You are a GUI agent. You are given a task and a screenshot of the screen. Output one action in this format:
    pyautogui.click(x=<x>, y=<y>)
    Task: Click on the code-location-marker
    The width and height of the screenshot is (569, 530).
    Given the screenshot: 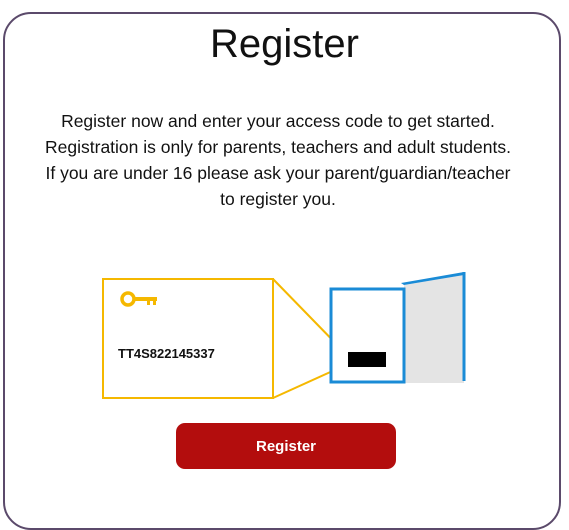 What is the action you would take?
    pyautogui.click(x=367, y=359)
    